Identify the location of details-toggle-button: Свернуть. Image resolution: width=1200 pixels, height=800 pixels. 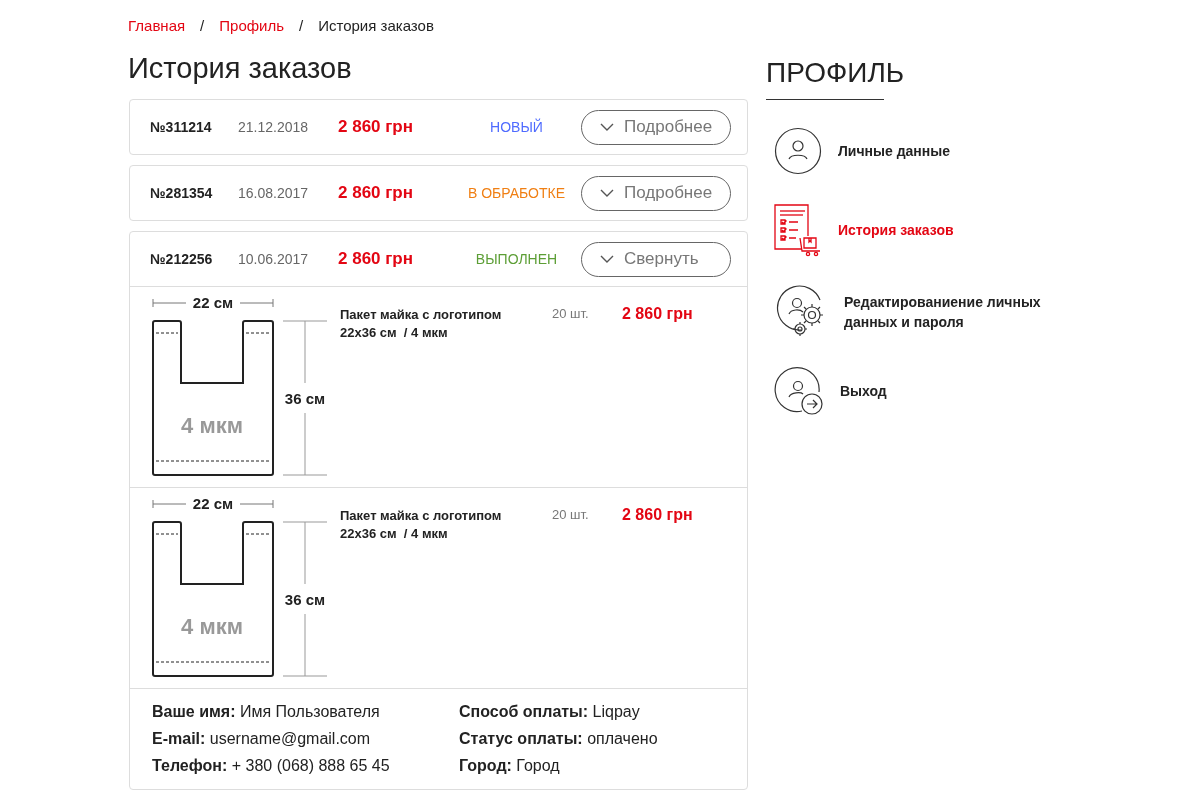
(656, 259).